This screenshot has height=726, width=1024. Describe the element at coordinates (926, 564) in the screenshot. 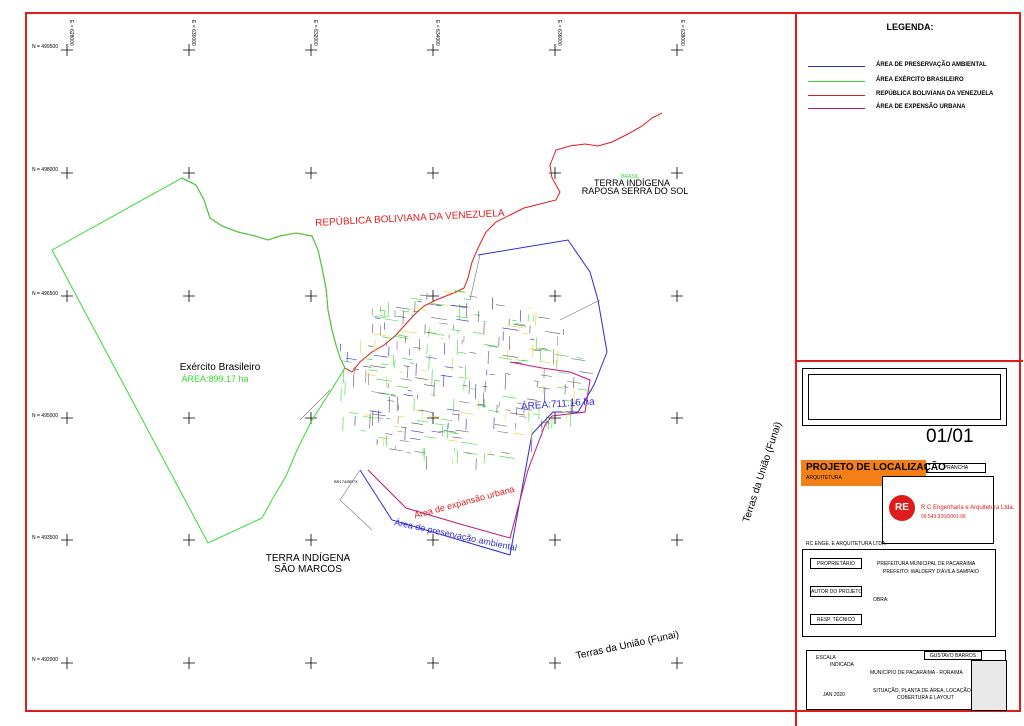

I see `proprietario-value: PREFEITURA MUNICIPAL DE PACARAIMA` at that location.